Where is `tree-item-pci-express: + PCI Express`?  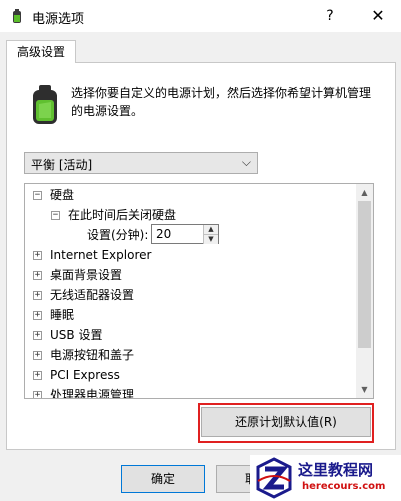 tree-item-pci-express: + PCI Express is located at coordinates (76, 375).